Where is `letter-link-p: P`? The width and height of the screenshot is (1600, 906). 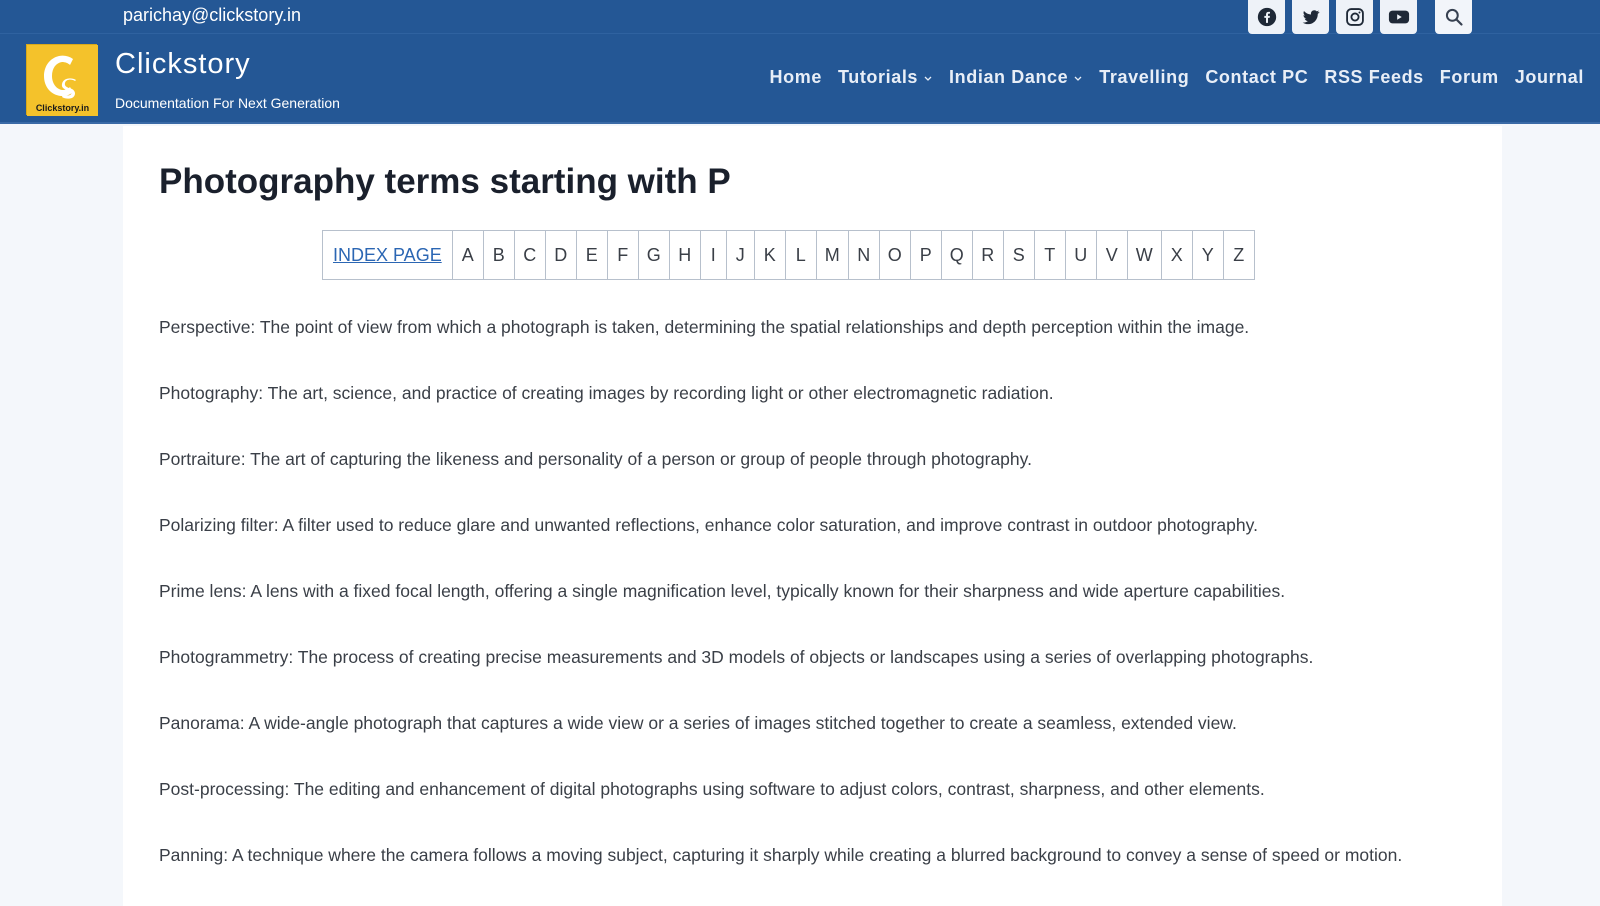
letter-link-p: P is located at coordinates (925, 255).